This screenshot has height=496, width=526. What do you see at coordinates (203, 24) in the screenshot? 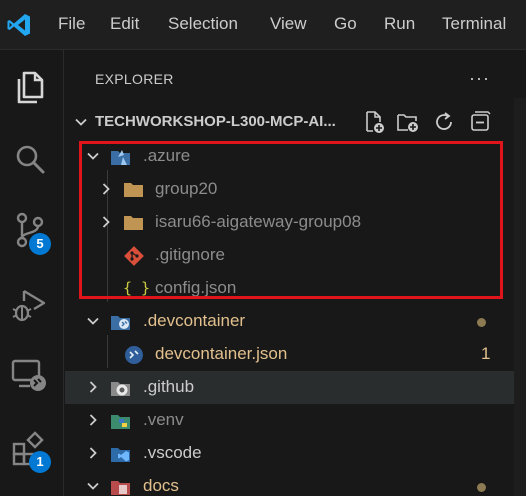
I see `menu-selection: Selection` at bounding box center [203, 24].